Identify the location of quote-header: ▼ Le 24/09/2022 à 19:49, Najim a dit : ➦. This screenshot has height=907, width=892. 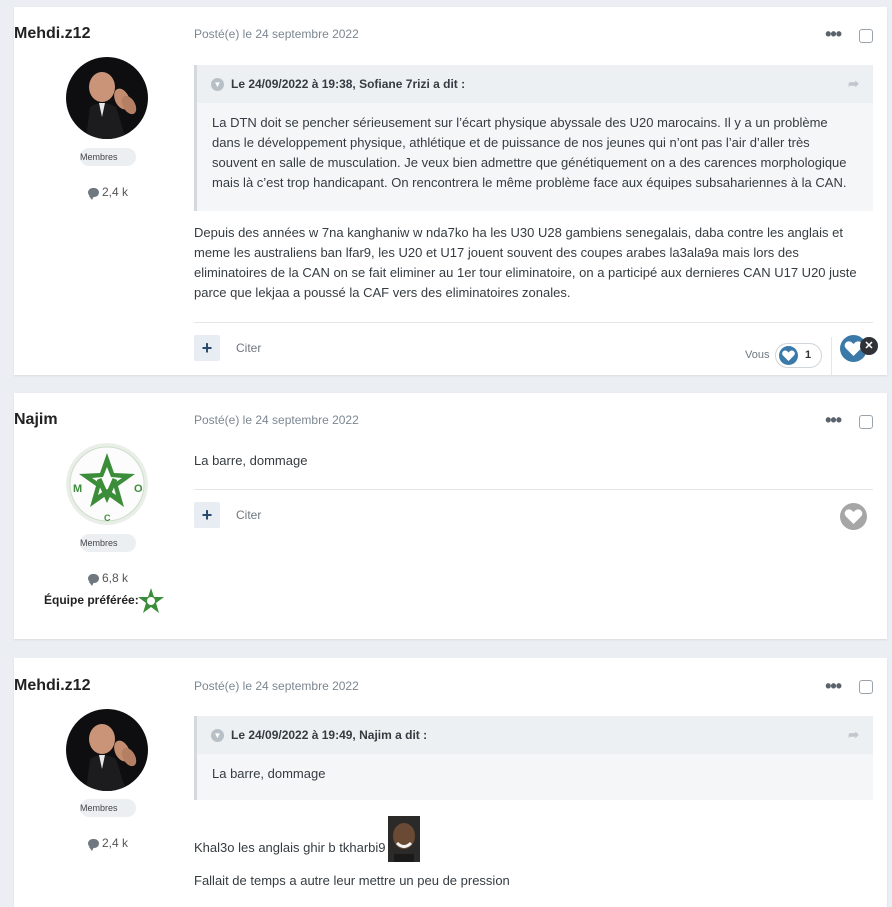
(535, 735).